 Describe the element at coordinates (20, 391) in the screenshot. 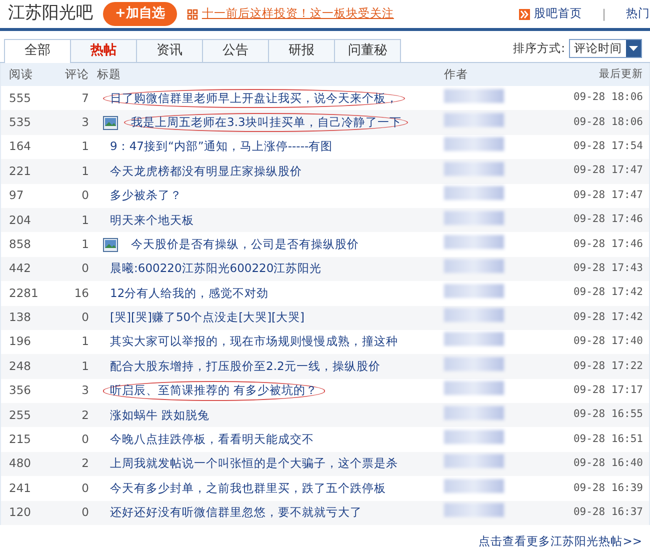

I see `read-count: 356` at that location.